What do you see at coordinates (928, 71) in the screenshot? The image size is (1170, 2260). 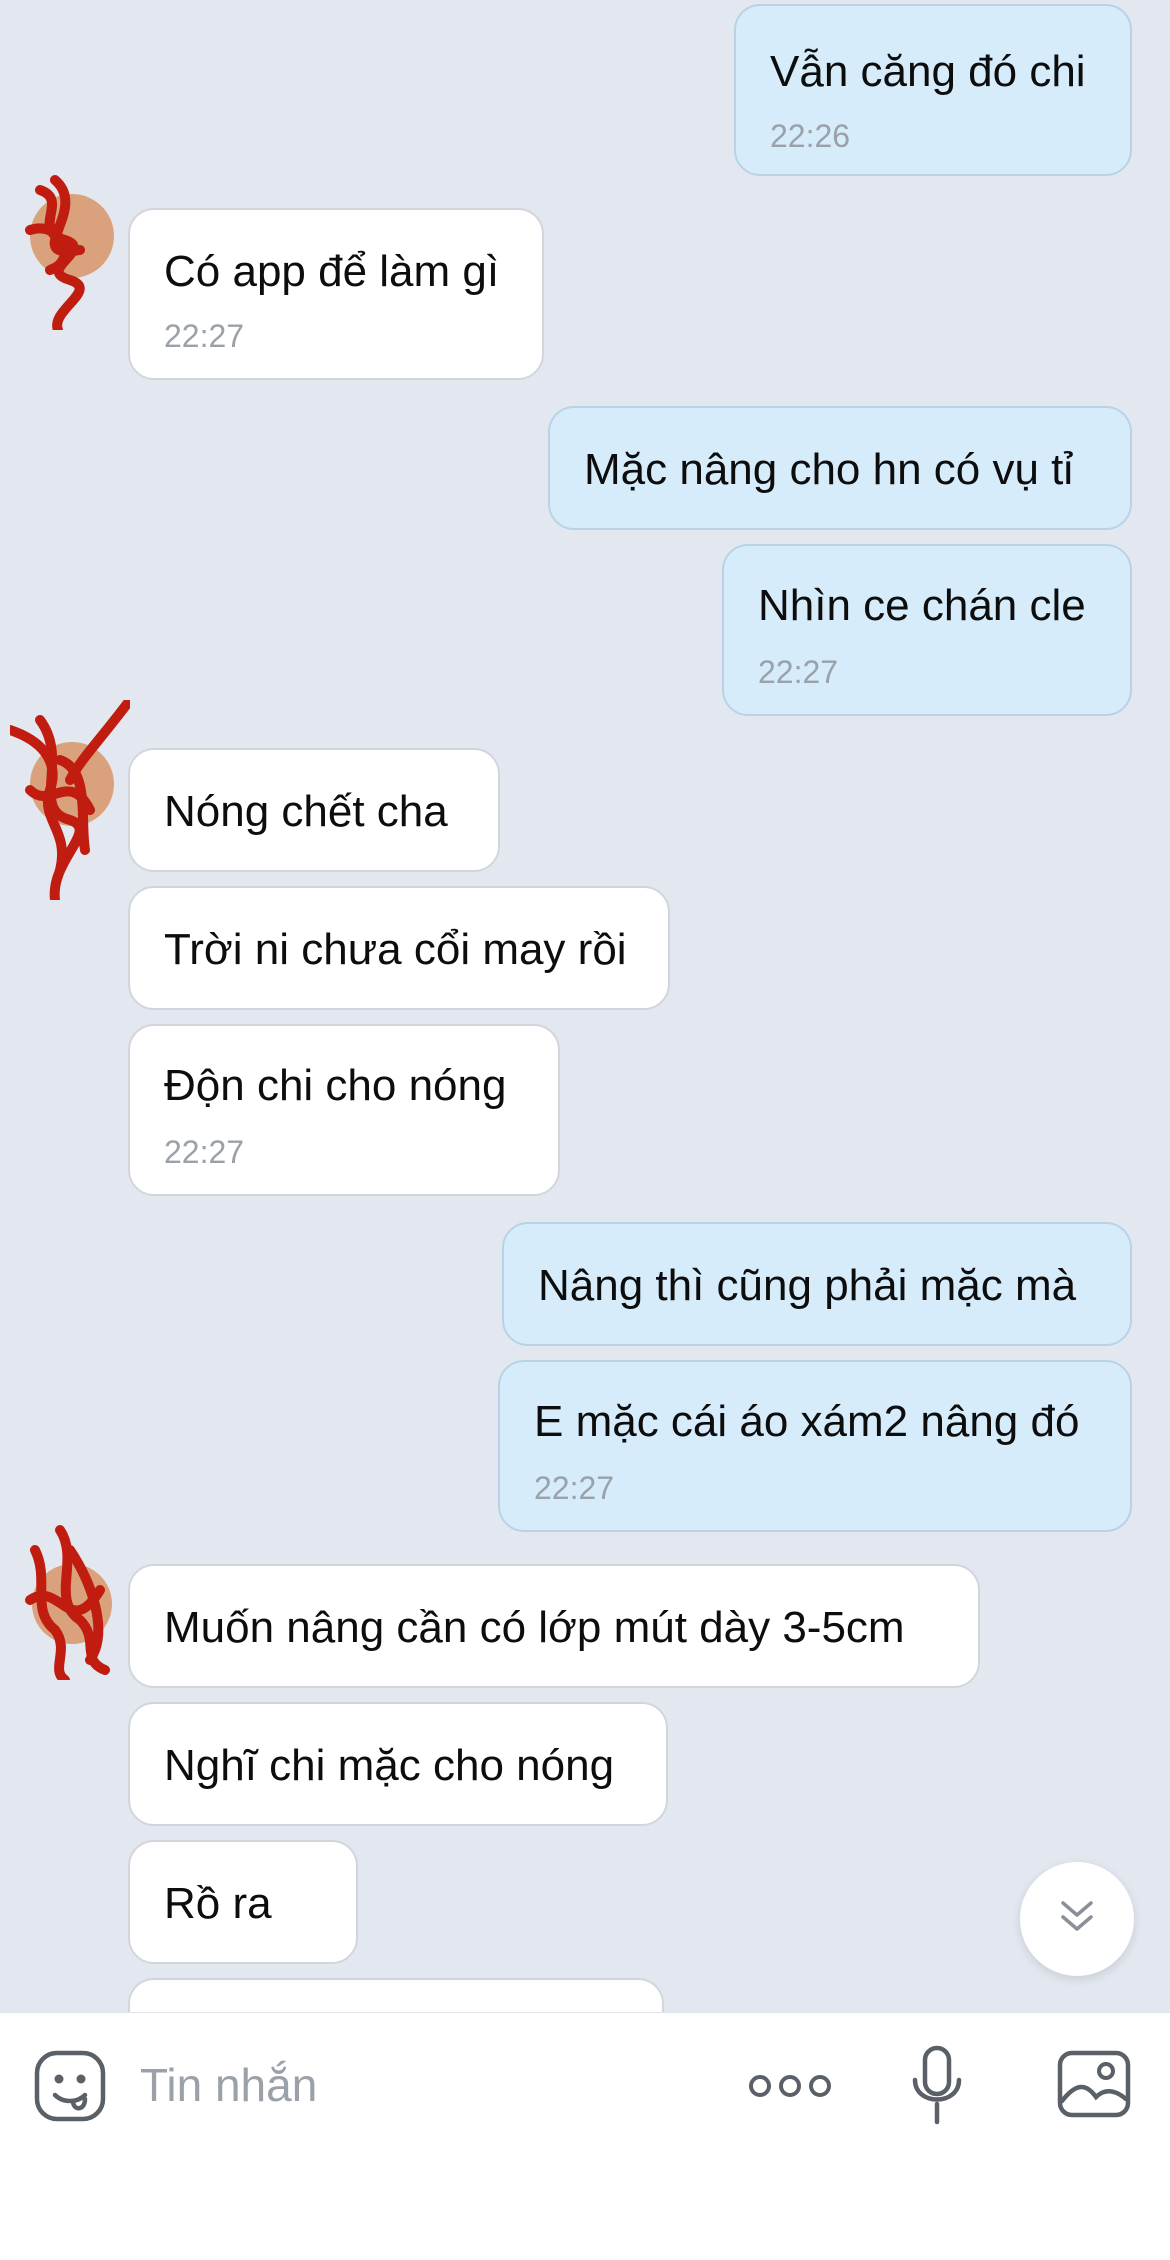 I see `message-text: Vẫn căng đó chi` at bounding box center [928, 71].